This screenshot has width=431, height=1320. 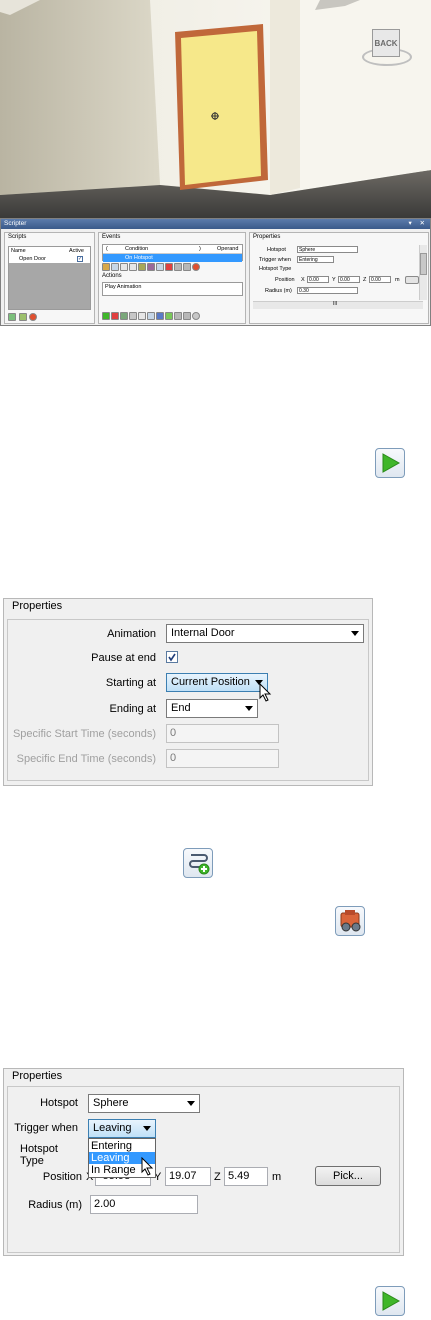 What do you see at coordinates (122, 1128) in the screenshot?
I see `trigger-select: Leaving` at bounding box center [122, 1128].